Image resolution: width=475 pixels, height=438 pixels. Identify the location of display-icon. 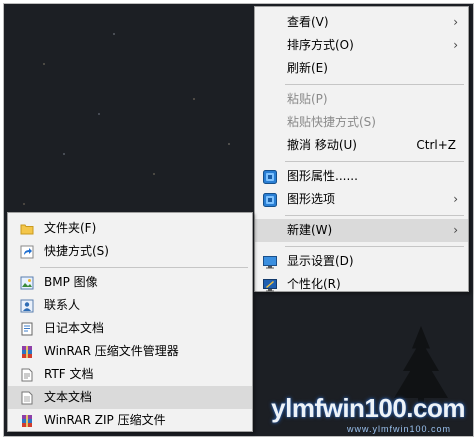
(270, 261).